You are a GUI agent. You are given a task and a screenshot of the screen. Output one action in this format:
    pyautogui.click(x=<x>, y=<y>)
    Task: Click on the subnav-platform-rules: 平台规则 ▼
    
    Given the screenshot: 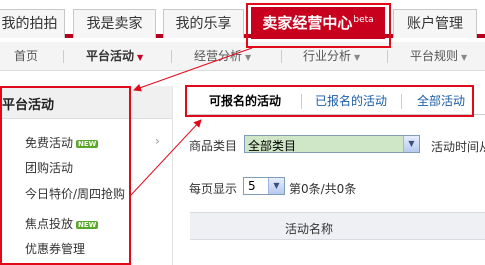 What is the action you would take?
    pyautogui.click(x=438, y=56)
    